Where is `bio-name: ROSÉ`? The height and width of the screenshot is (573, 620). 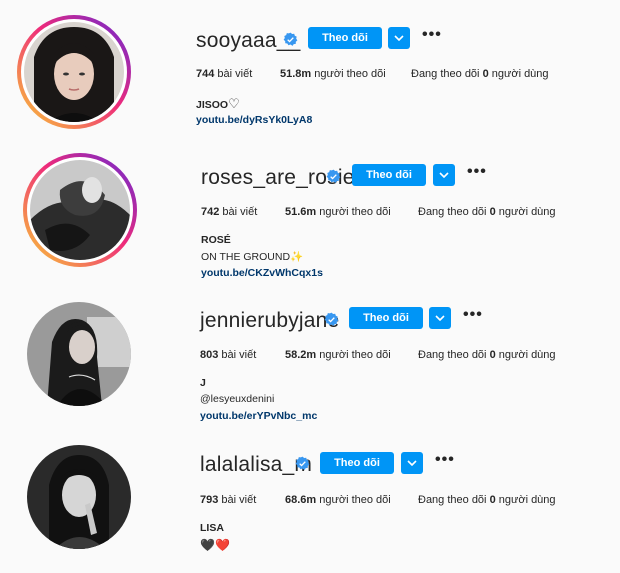
bio-name: ROSÉ is located at coordinates (216, 240).